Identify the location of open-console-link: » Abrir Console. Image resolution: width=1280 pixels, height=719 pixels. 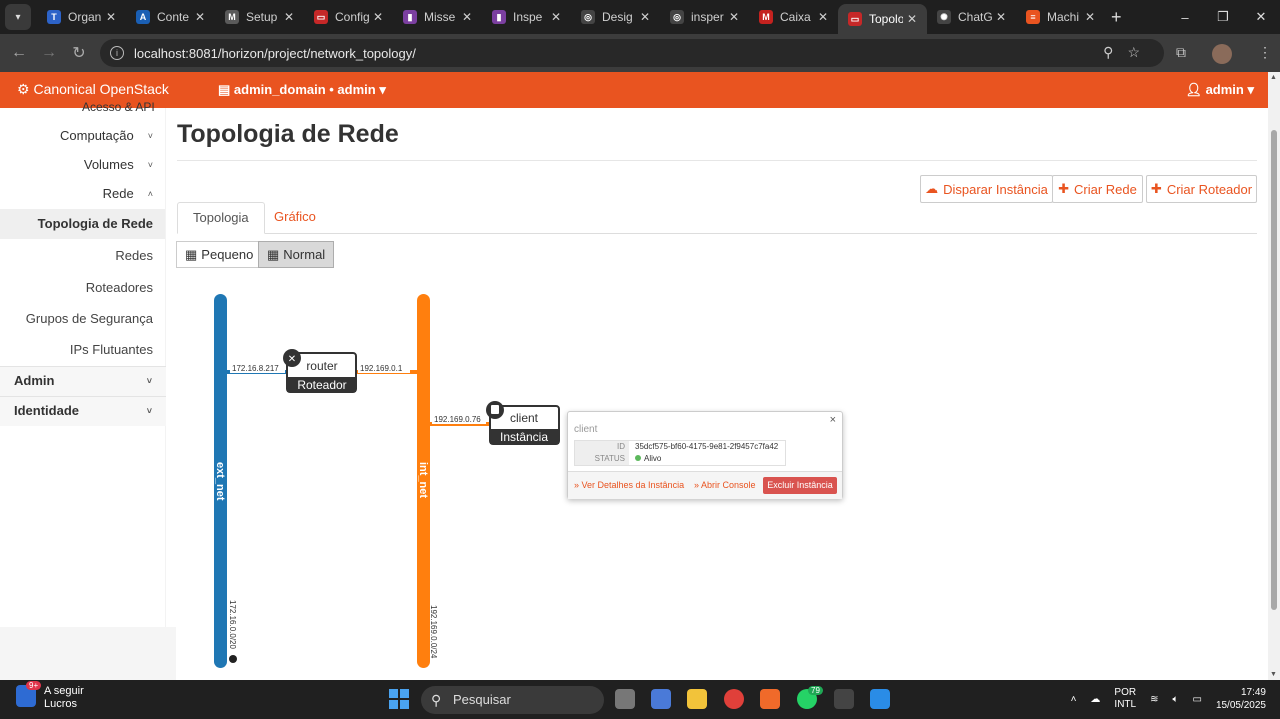
(725, 485).